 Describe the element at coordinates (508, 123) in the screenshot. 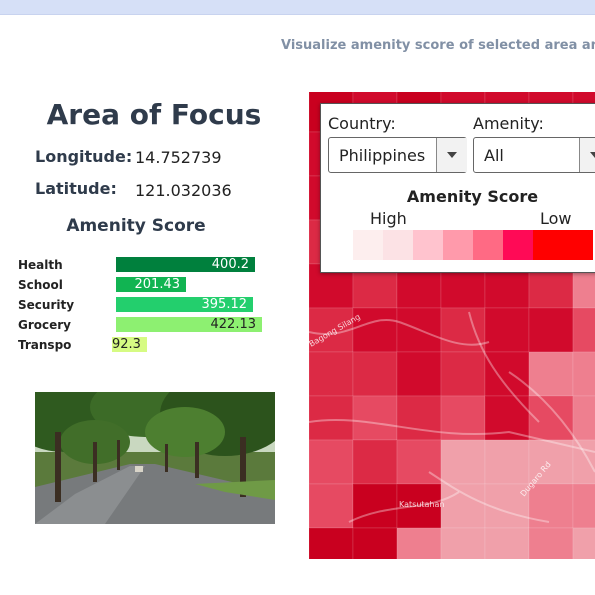

I see `amenity-label: Amenity:` at that location.